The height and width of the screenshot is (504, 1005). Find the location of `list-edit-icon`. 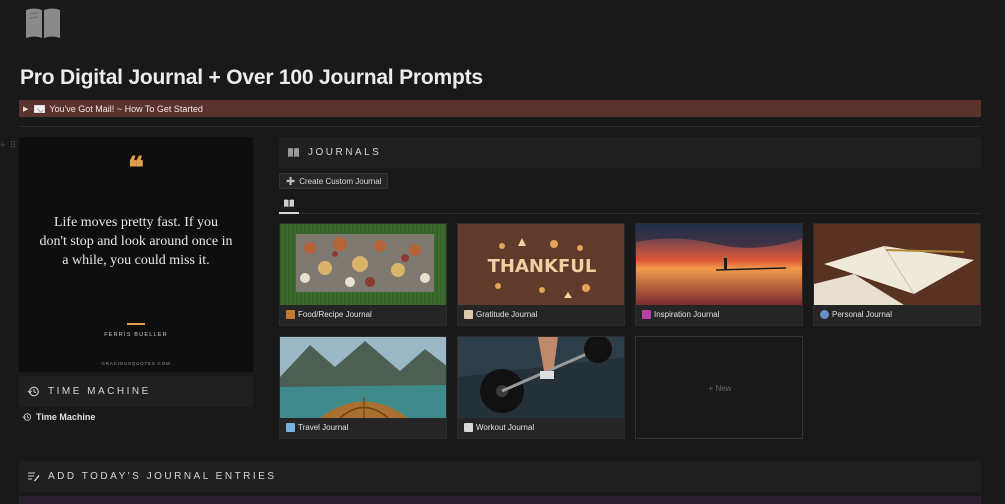

list-edit-icon is located at coordinates (34, 477).